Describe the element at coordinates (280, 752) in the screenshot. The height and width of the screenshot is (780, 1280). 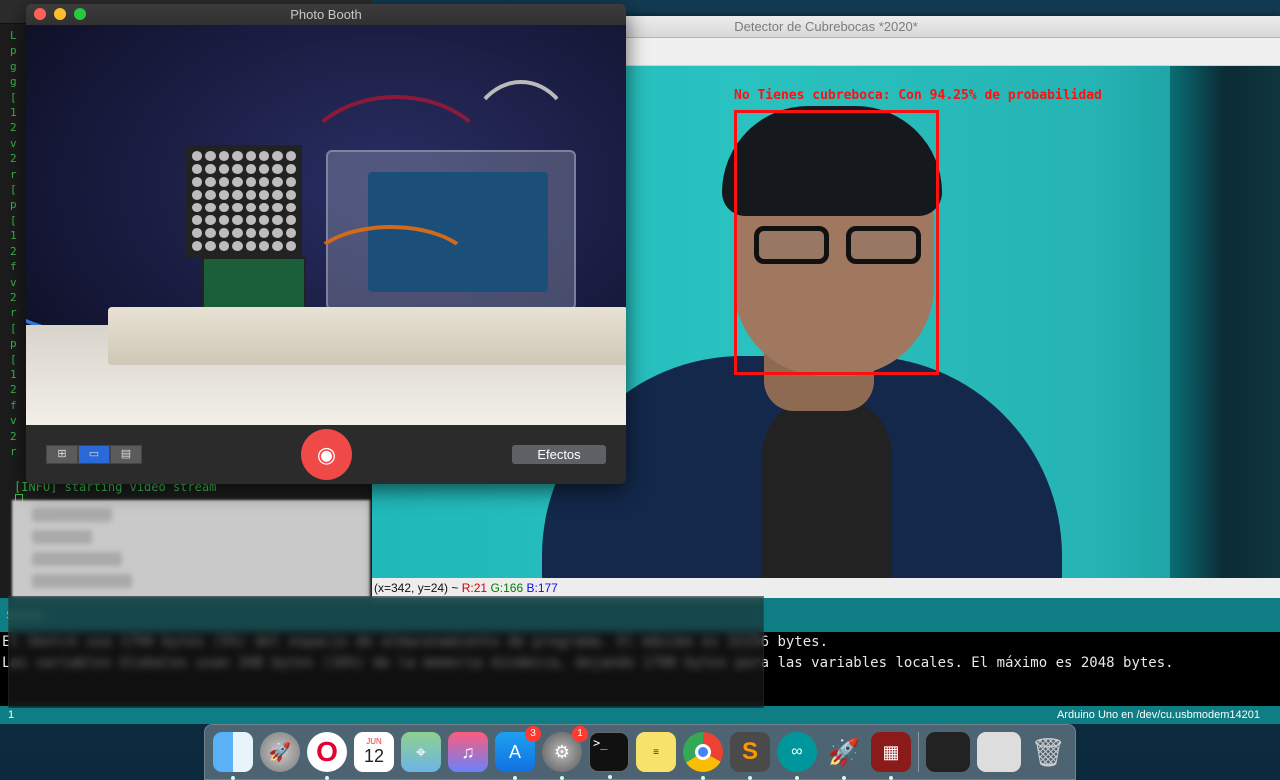
I see `launchpad-icon: 🚀` at that location.